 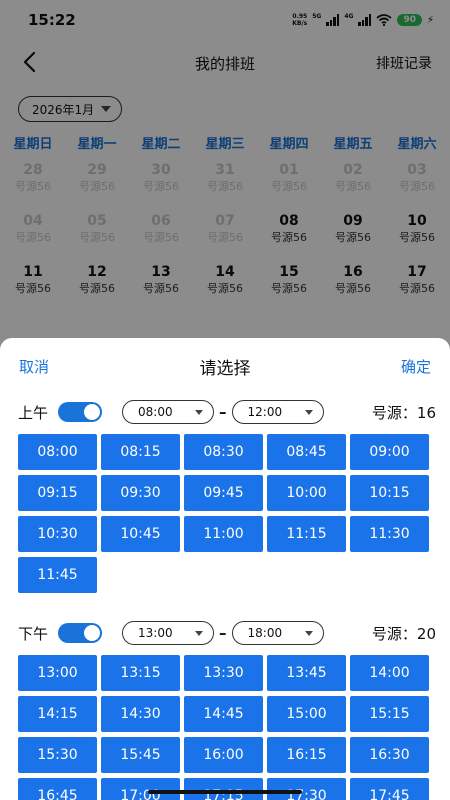 What do you see at coordinates (140, 714) in the screenshot?
I see `time-slot-button: 14:30` at bounding box center [140, 714].